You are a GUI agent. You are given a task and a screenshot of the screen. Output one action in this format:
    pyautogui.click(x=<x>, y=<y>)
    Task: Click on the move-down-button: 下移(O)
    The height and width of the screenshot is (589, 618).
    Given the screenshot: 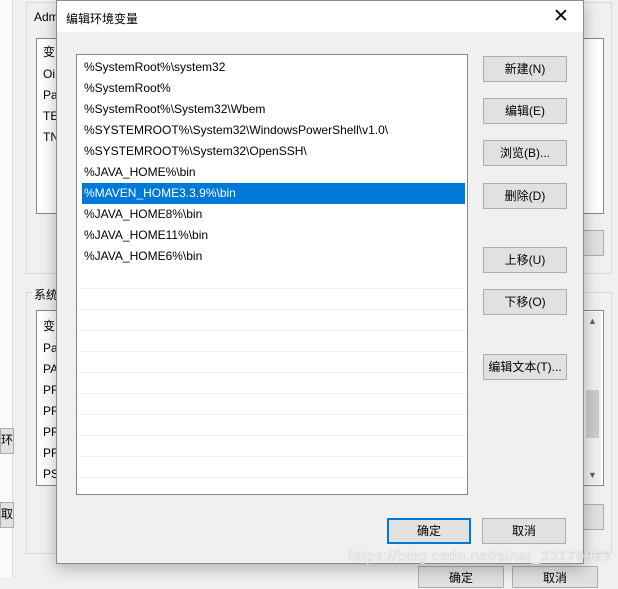 What is the action you would take?
    pyautogui.click(x=525, y=302)
    